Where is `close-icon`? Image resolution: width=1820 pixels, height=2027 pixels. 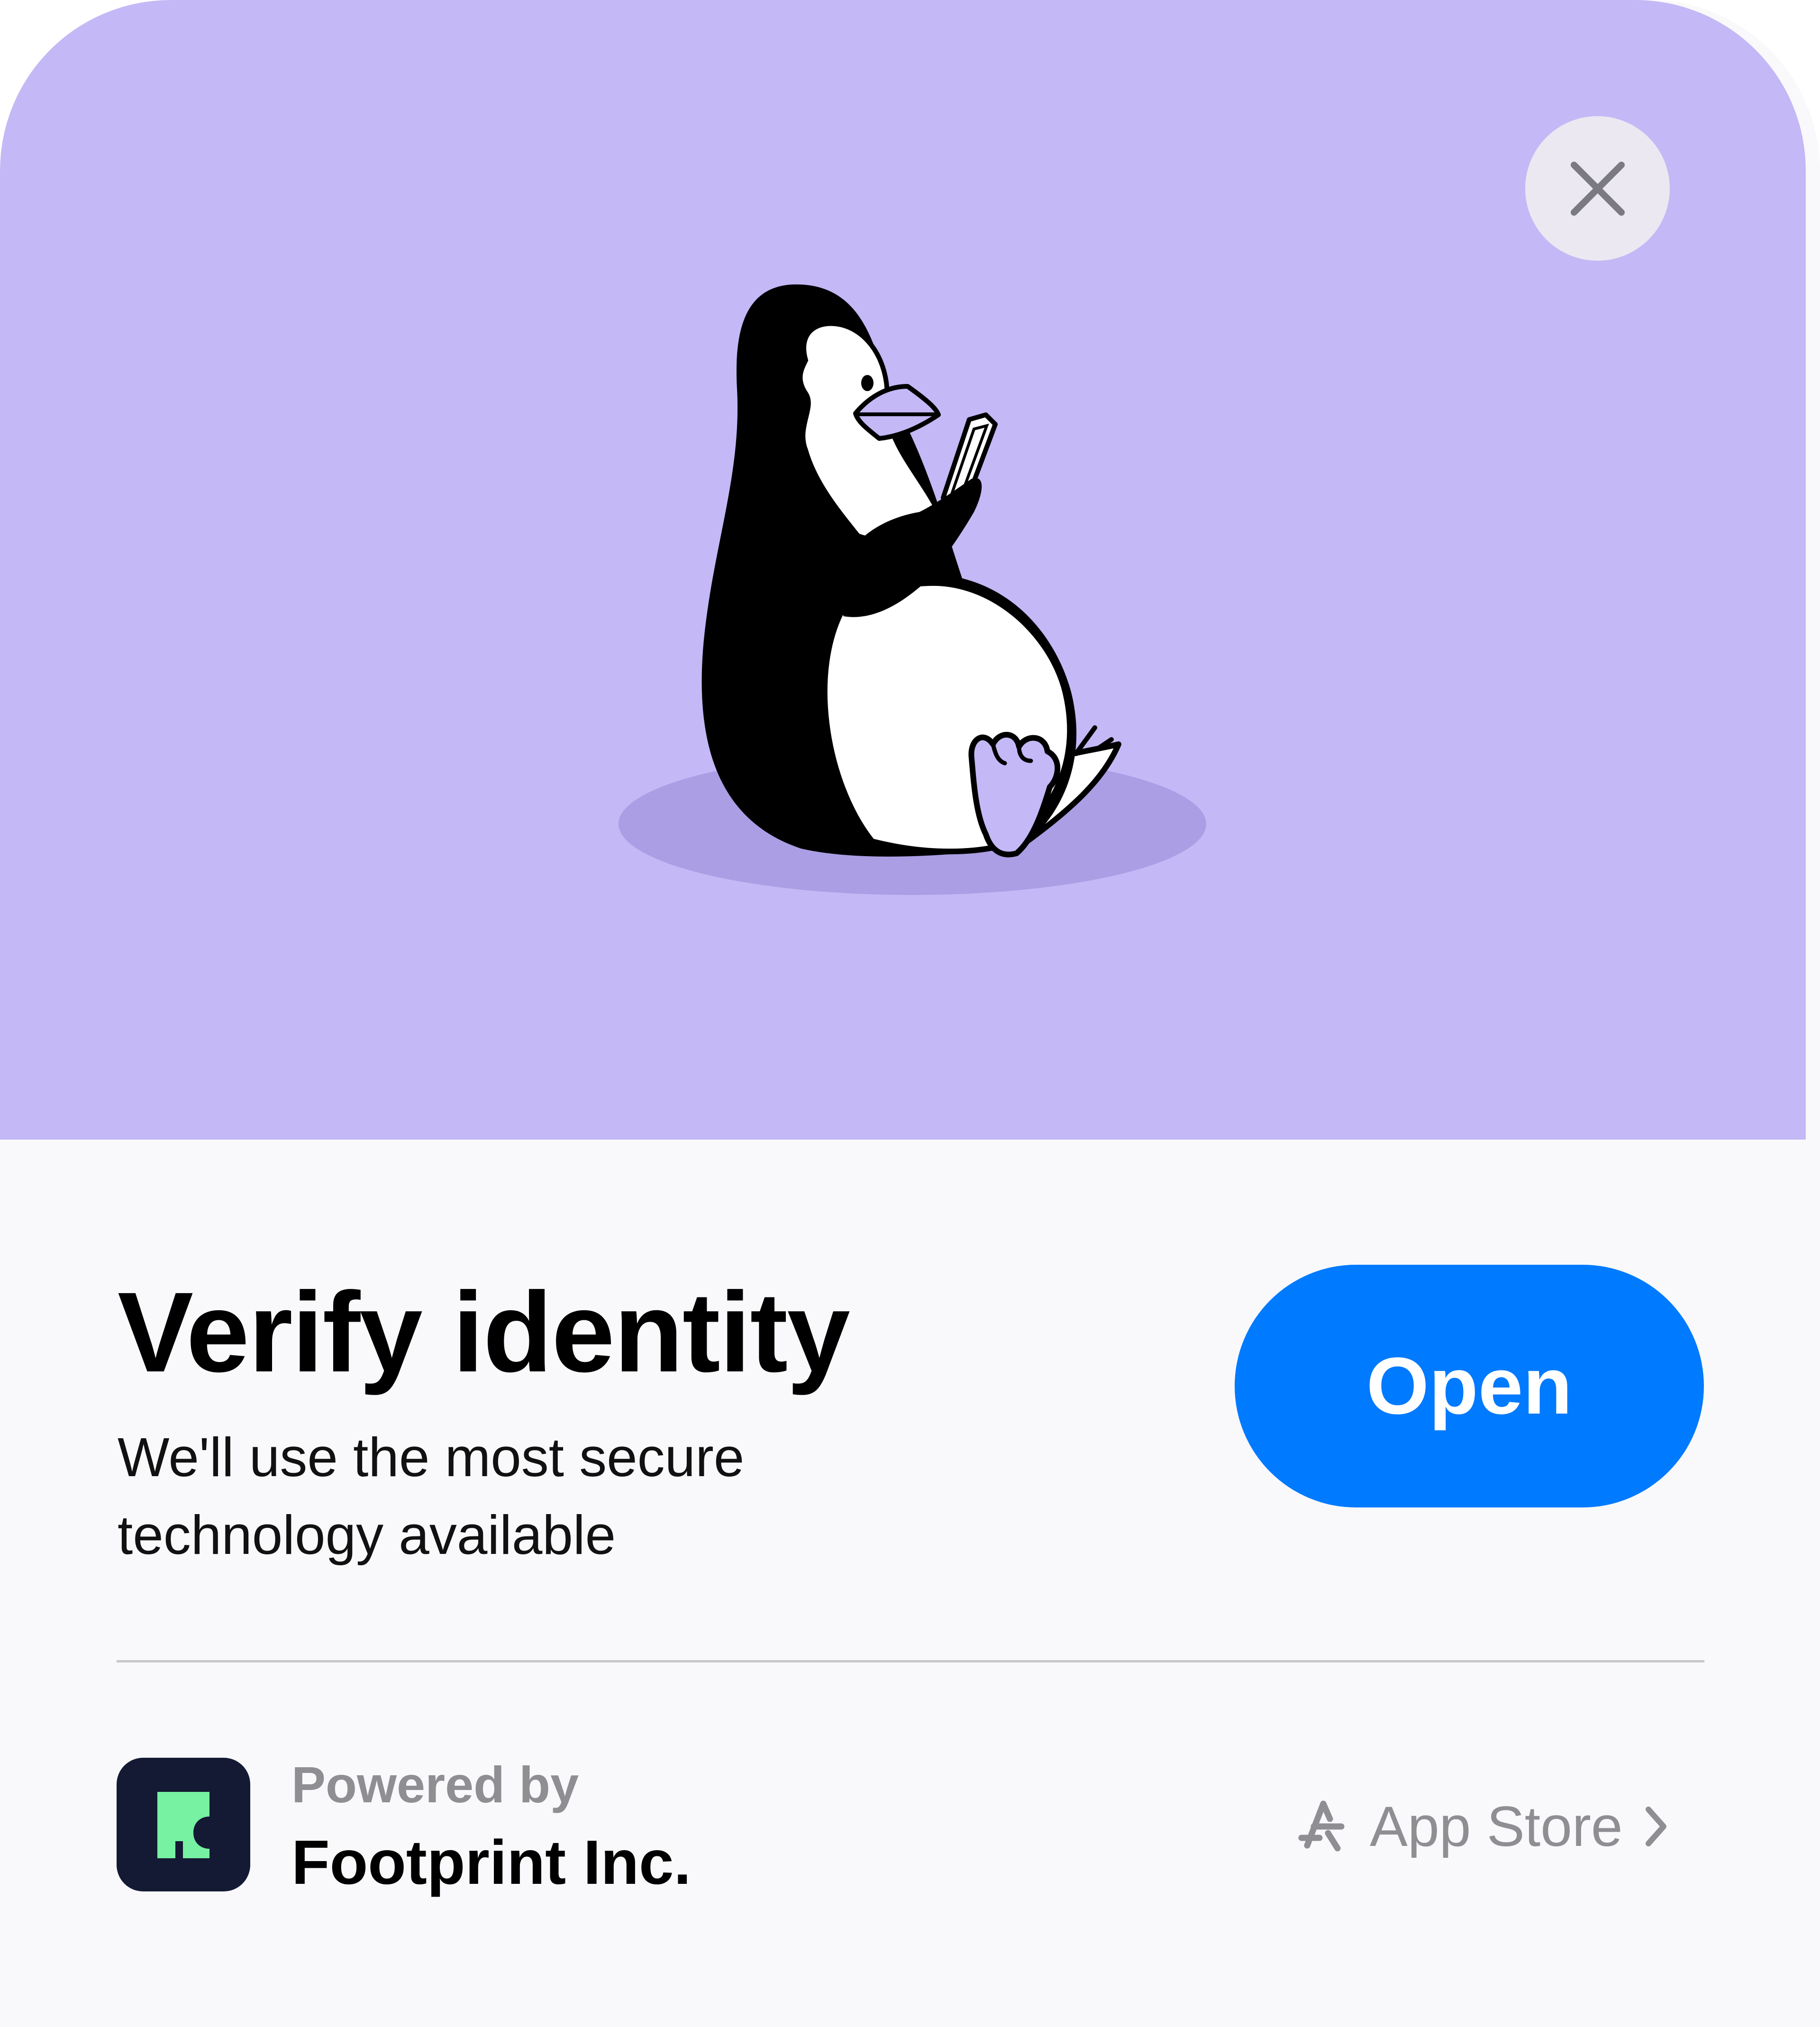
close-icon is located at coordinates (1597, 188).